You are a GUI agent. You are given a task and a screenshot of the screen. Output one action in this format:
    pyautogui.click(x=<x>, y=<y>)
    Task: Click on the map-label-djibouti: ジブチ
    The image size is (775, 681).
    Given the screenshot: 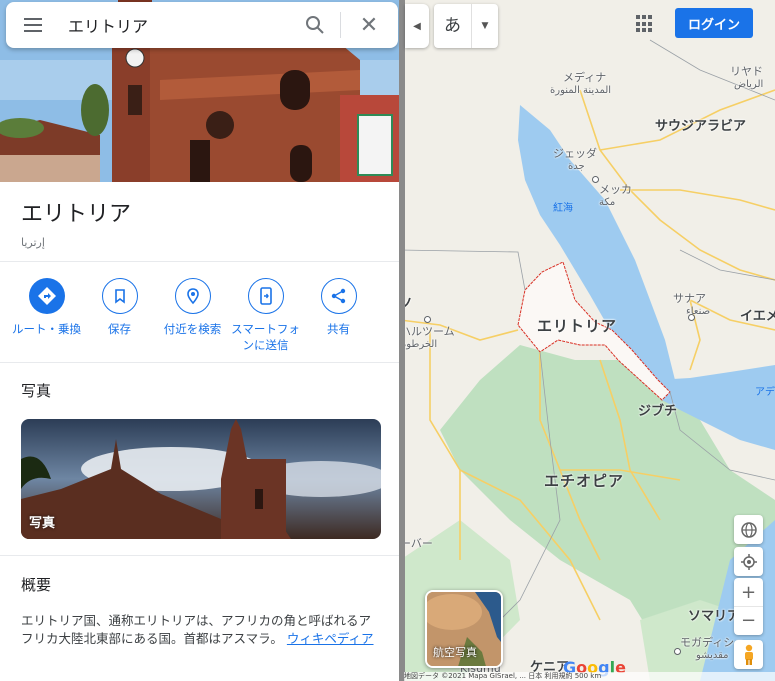 What is the action you would take?
    pyautogui.click(x=657, y=409)
    